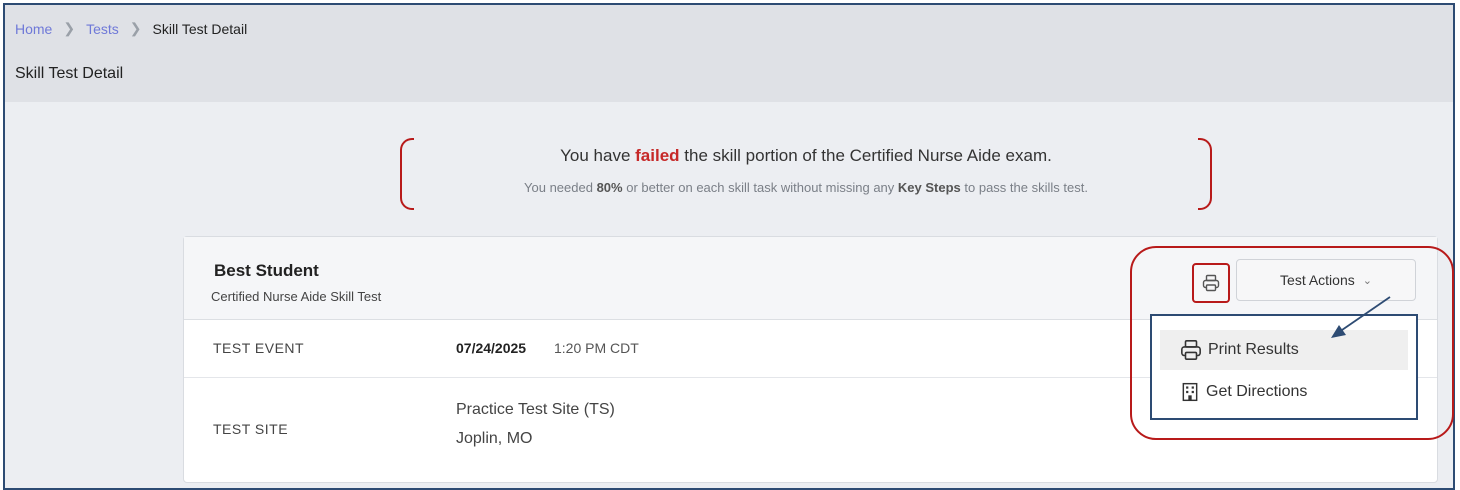 The height and width of the screenshot is (490, 1460). Describe the element at coordinates (200, 28) in the screenshot. I see `breadcrumb-current: Skill Test Detail` at that location.